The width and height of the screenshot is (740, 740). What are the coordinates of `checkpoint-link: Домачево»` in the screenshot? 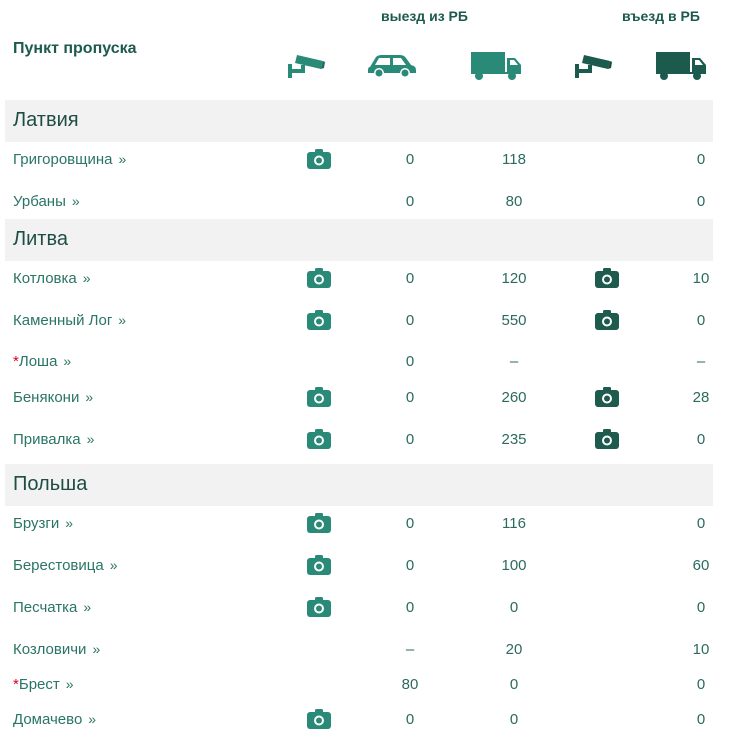 It's located at (54, 719).